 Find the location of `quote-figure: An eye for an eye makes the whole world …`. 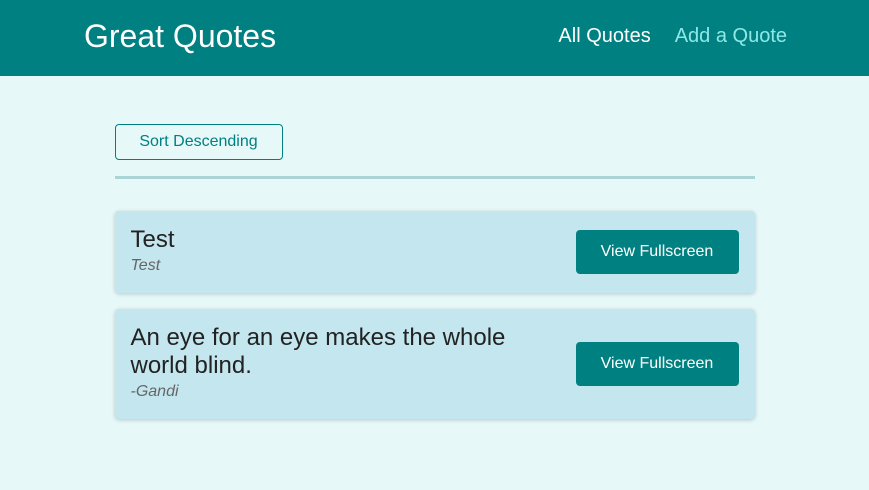

quote-figure: An eye for an eye makes the whole world … is located at coordinates (331, 364).